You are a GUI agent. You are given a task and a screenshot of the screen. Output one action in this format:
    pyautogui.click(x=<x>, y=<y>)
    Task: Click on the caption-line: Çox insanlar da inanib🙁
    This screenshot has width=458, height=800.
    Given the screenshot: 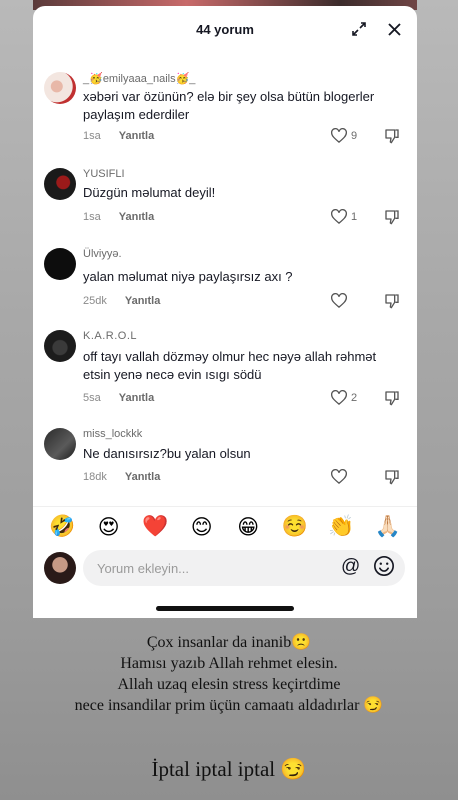 What is the action you would take?
    pyautogui.click(x=229, y=642)
    